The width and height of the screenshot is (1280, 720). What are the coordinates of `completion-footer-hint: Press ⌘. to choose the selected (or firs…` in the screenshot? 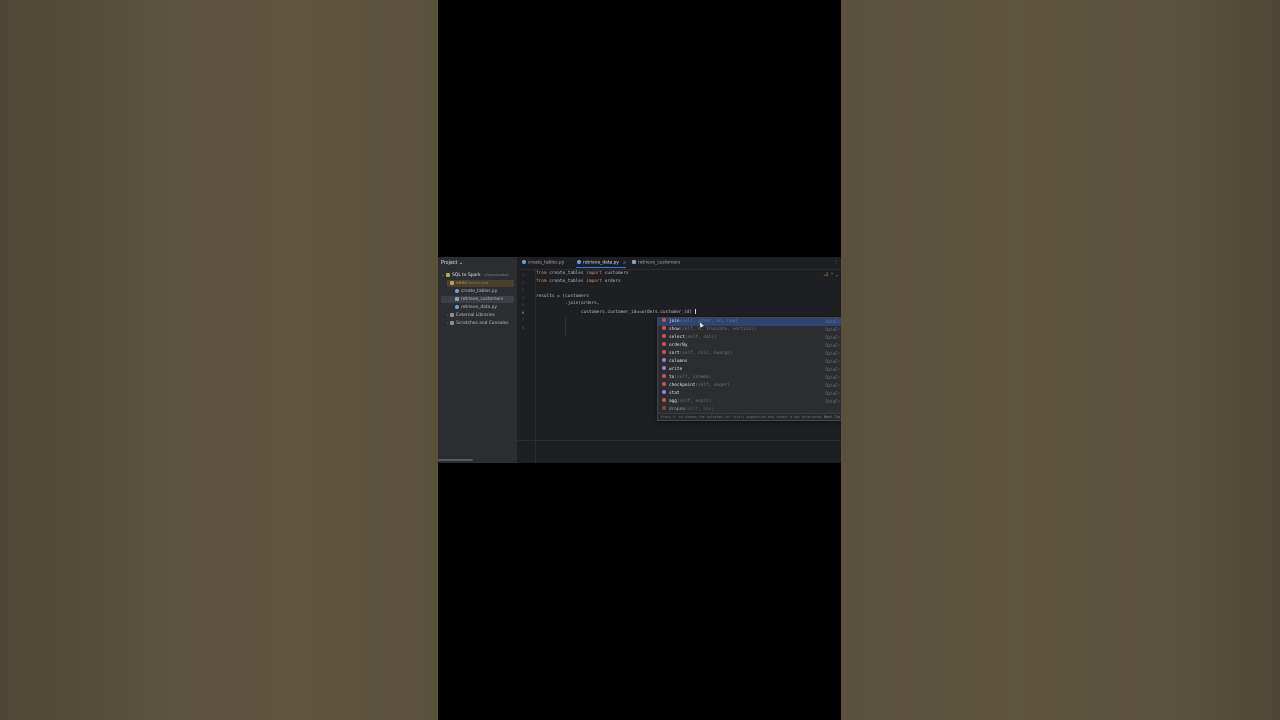 It's located at (749, 416).